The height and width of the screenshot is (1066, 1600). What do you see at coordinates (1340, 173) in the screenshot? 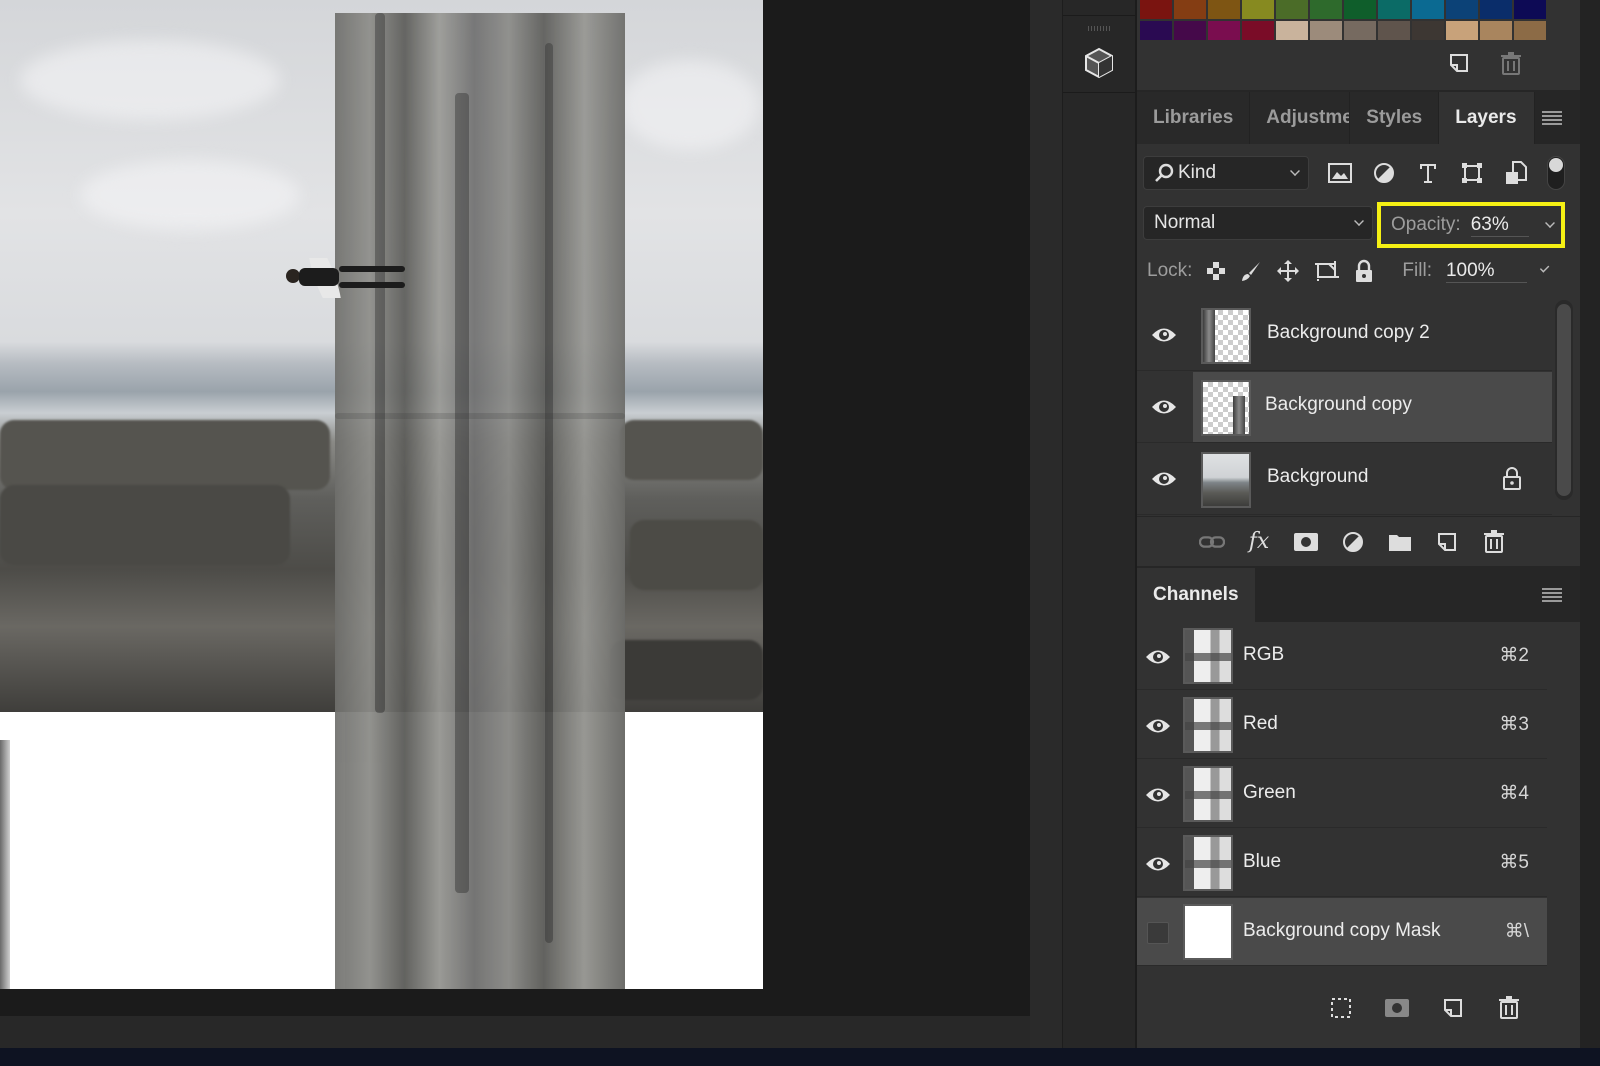
I see `image-filter-icon` at bounding box center [1340, 173].